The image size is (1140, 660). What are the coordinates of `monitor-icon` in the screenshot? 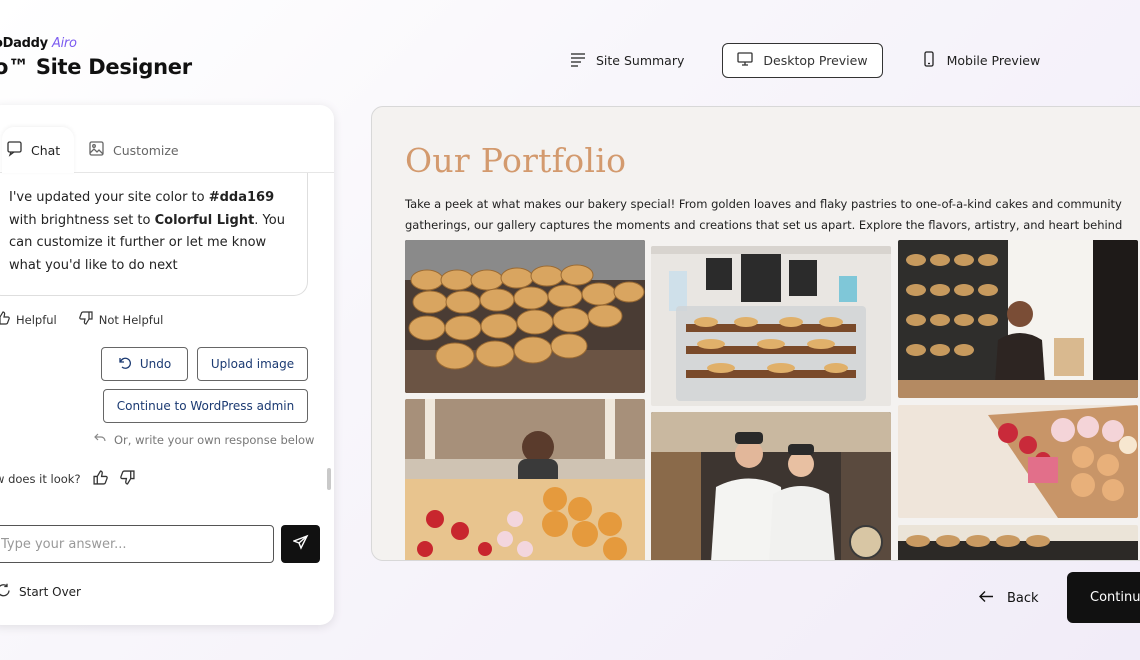 It's located at (745, 60).